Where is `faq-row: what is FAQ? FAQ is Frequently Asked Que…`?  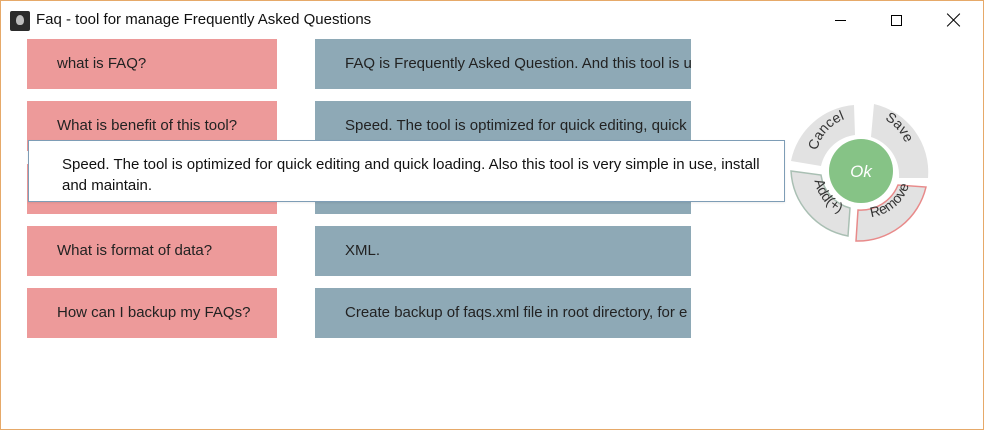 faq-row: what is FAQ? FAQ is Frequently Asked Que… is located at coordinates (359, 64).